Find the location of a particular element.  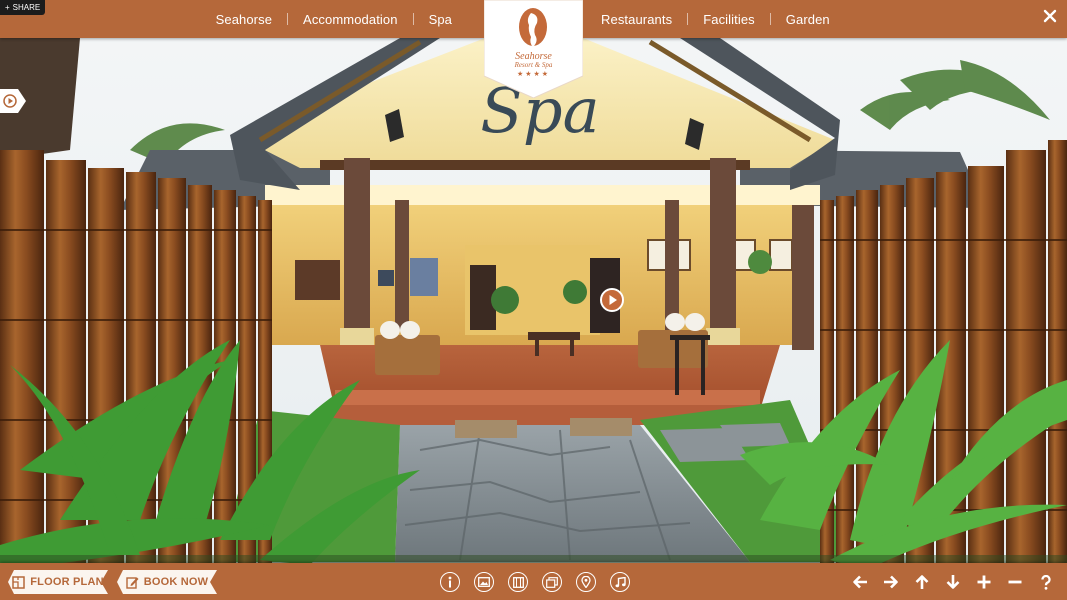

book-now-button: BOOK NOW is located at coordinates (167, 582).